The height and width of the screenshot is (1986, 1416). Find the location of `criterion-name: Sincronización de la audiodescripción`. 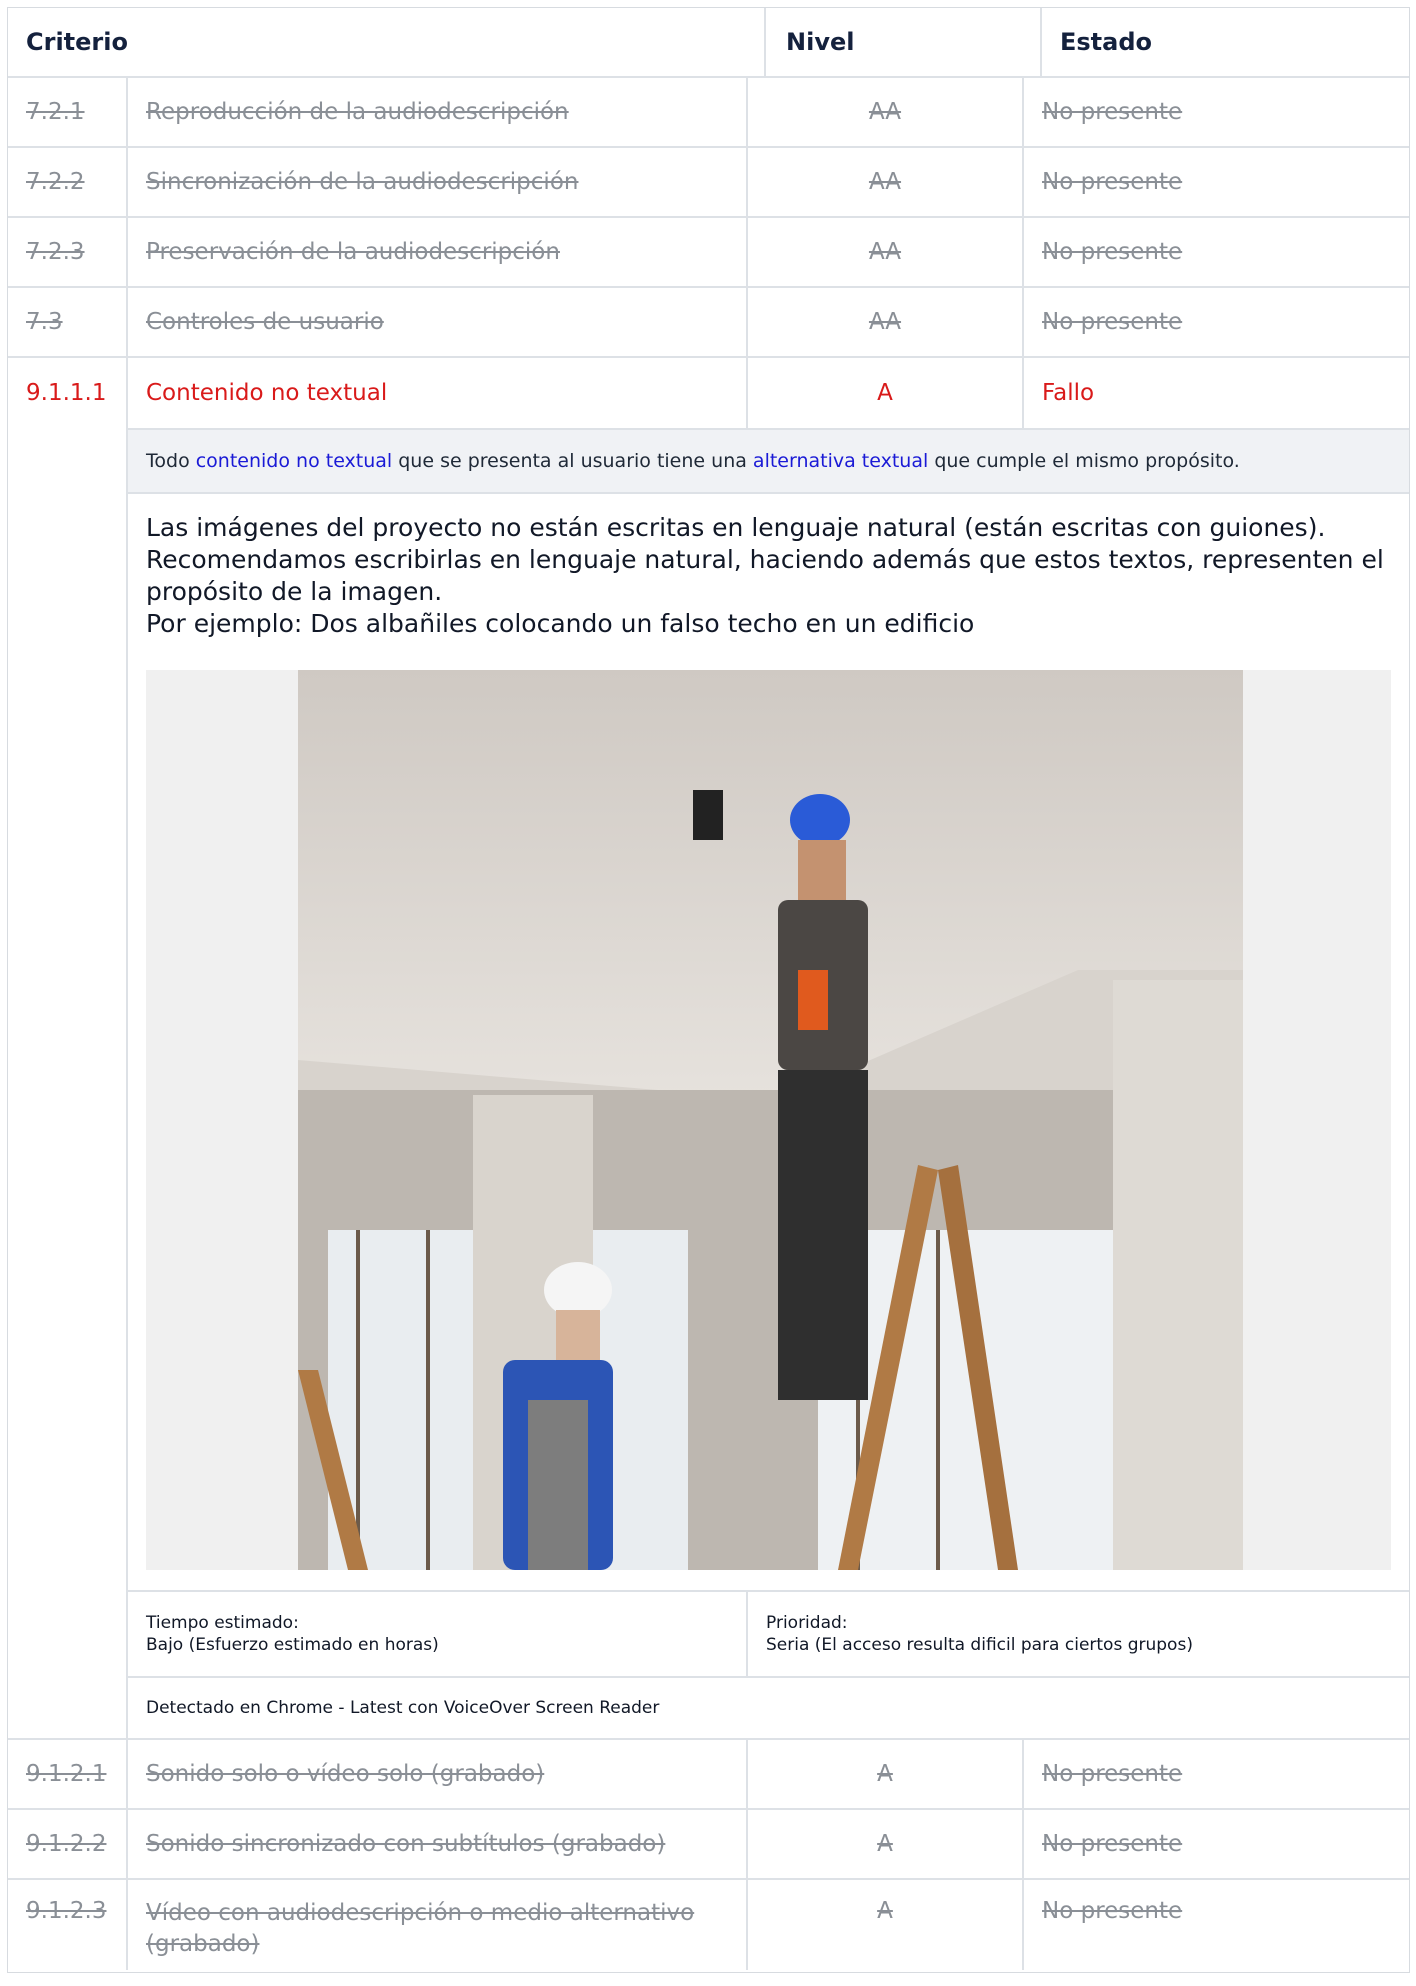

criterion-name: Sincronización de la audiodescripción is located at coordinates (438, 182).